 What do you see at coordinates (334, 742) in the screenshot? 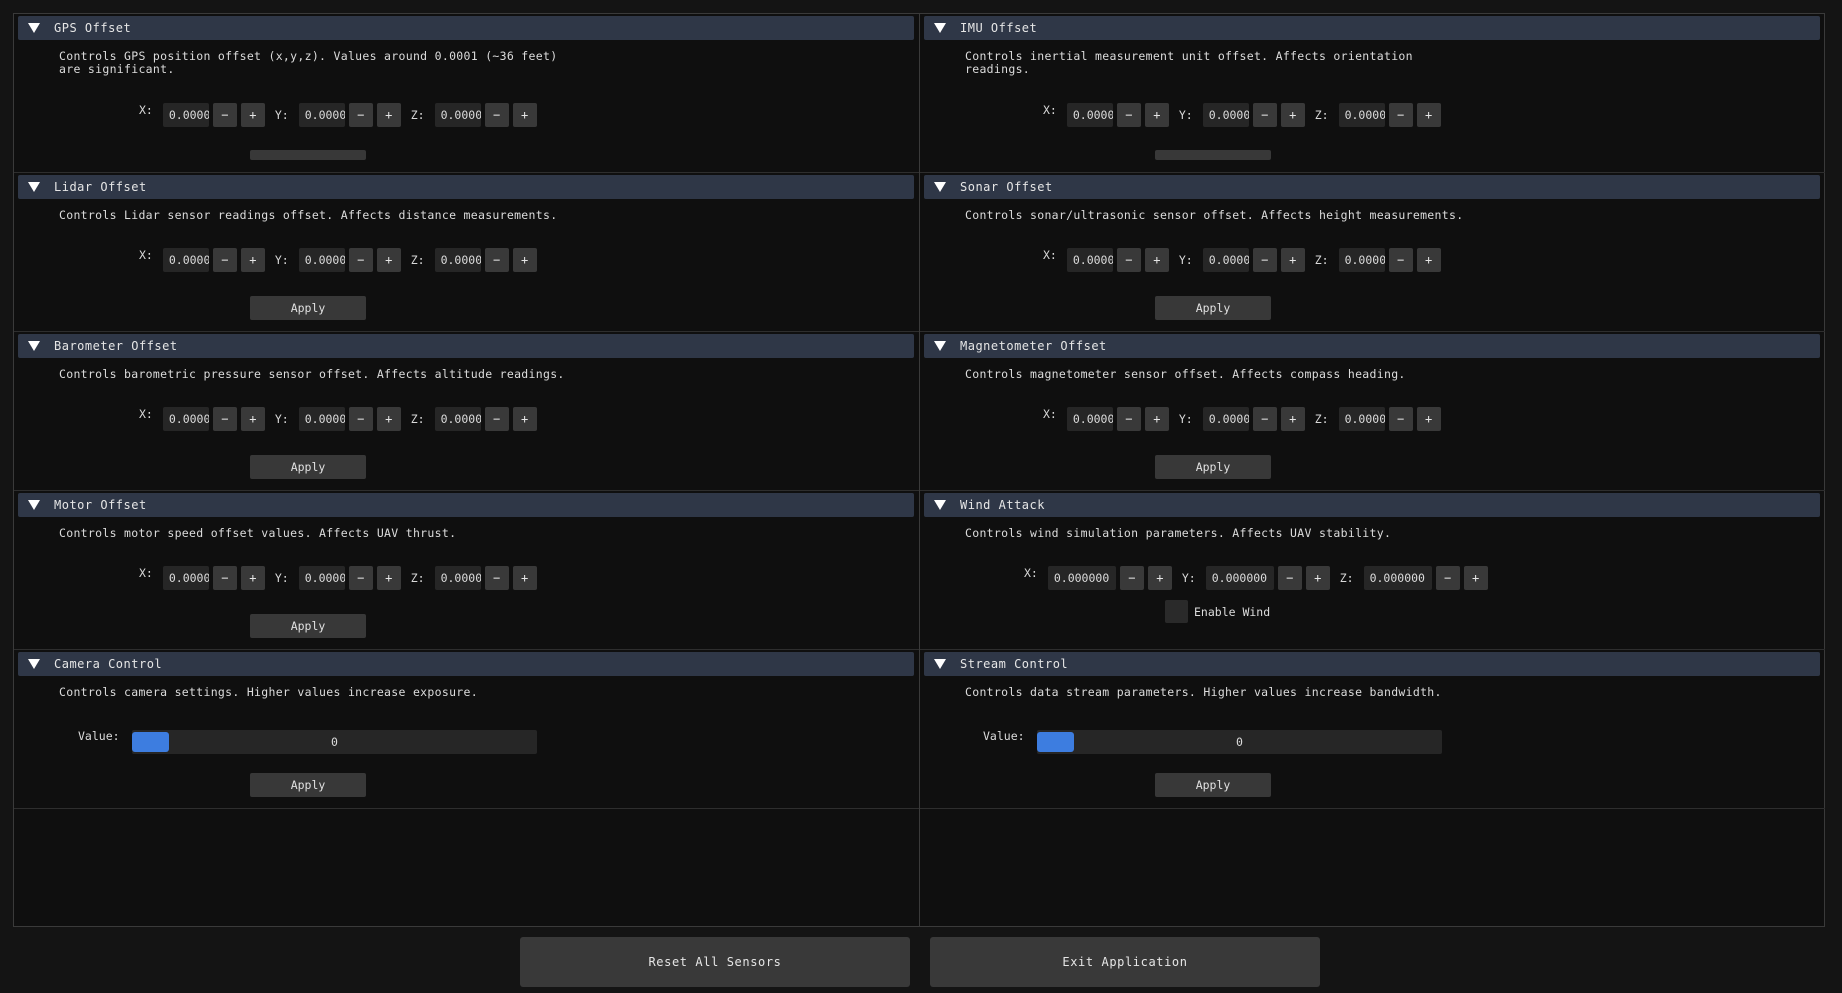
I see `camera-value-slider: 0` at bounding box center [334, 742].